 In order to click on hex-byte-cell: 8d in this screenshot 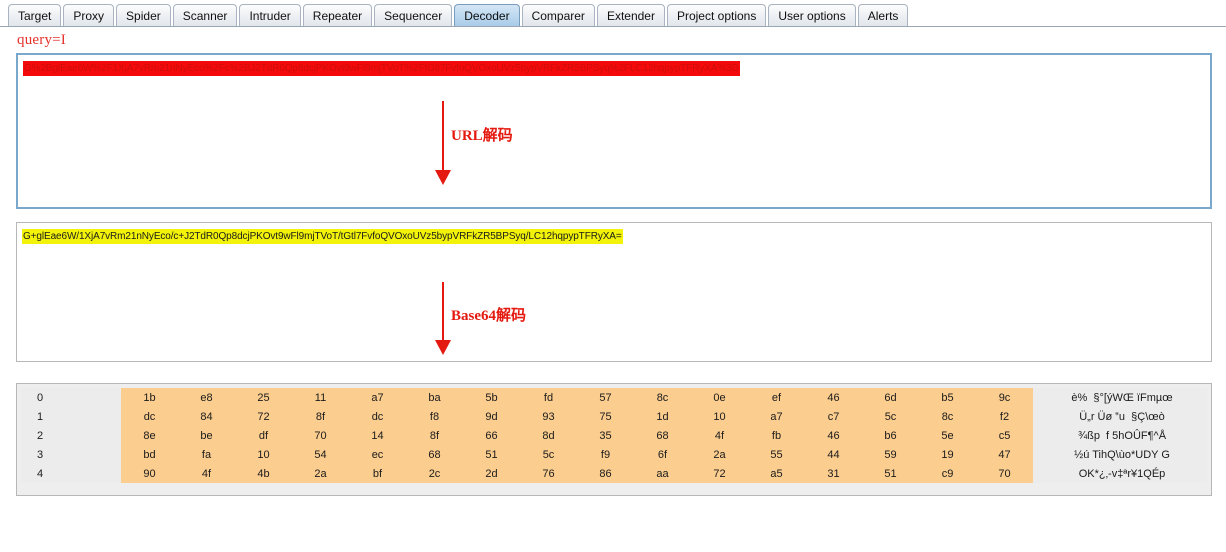, I will do `click(548, 435)`.